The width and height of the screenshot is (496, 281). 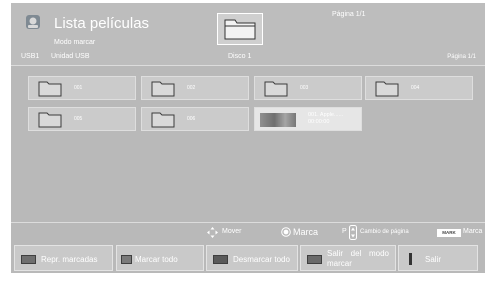 I want to click on folder-item-001: 001, so click(x=82, y=88).